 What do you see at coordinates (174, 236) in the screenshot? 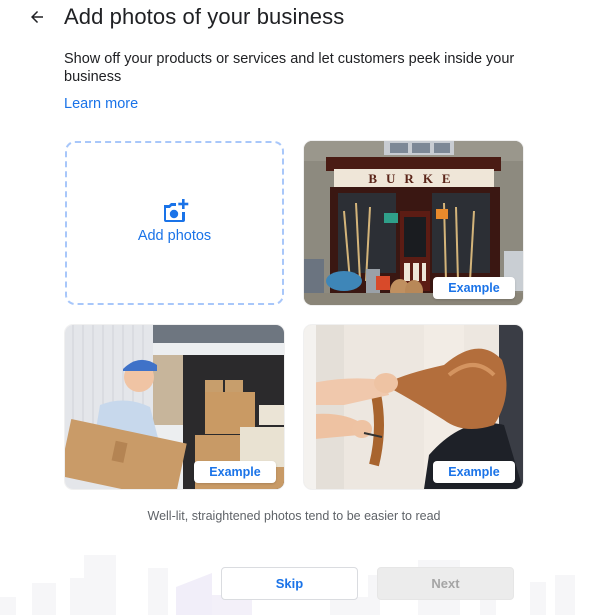
I see `add-photos-label: Add photos` at bounding box center [174, 236].